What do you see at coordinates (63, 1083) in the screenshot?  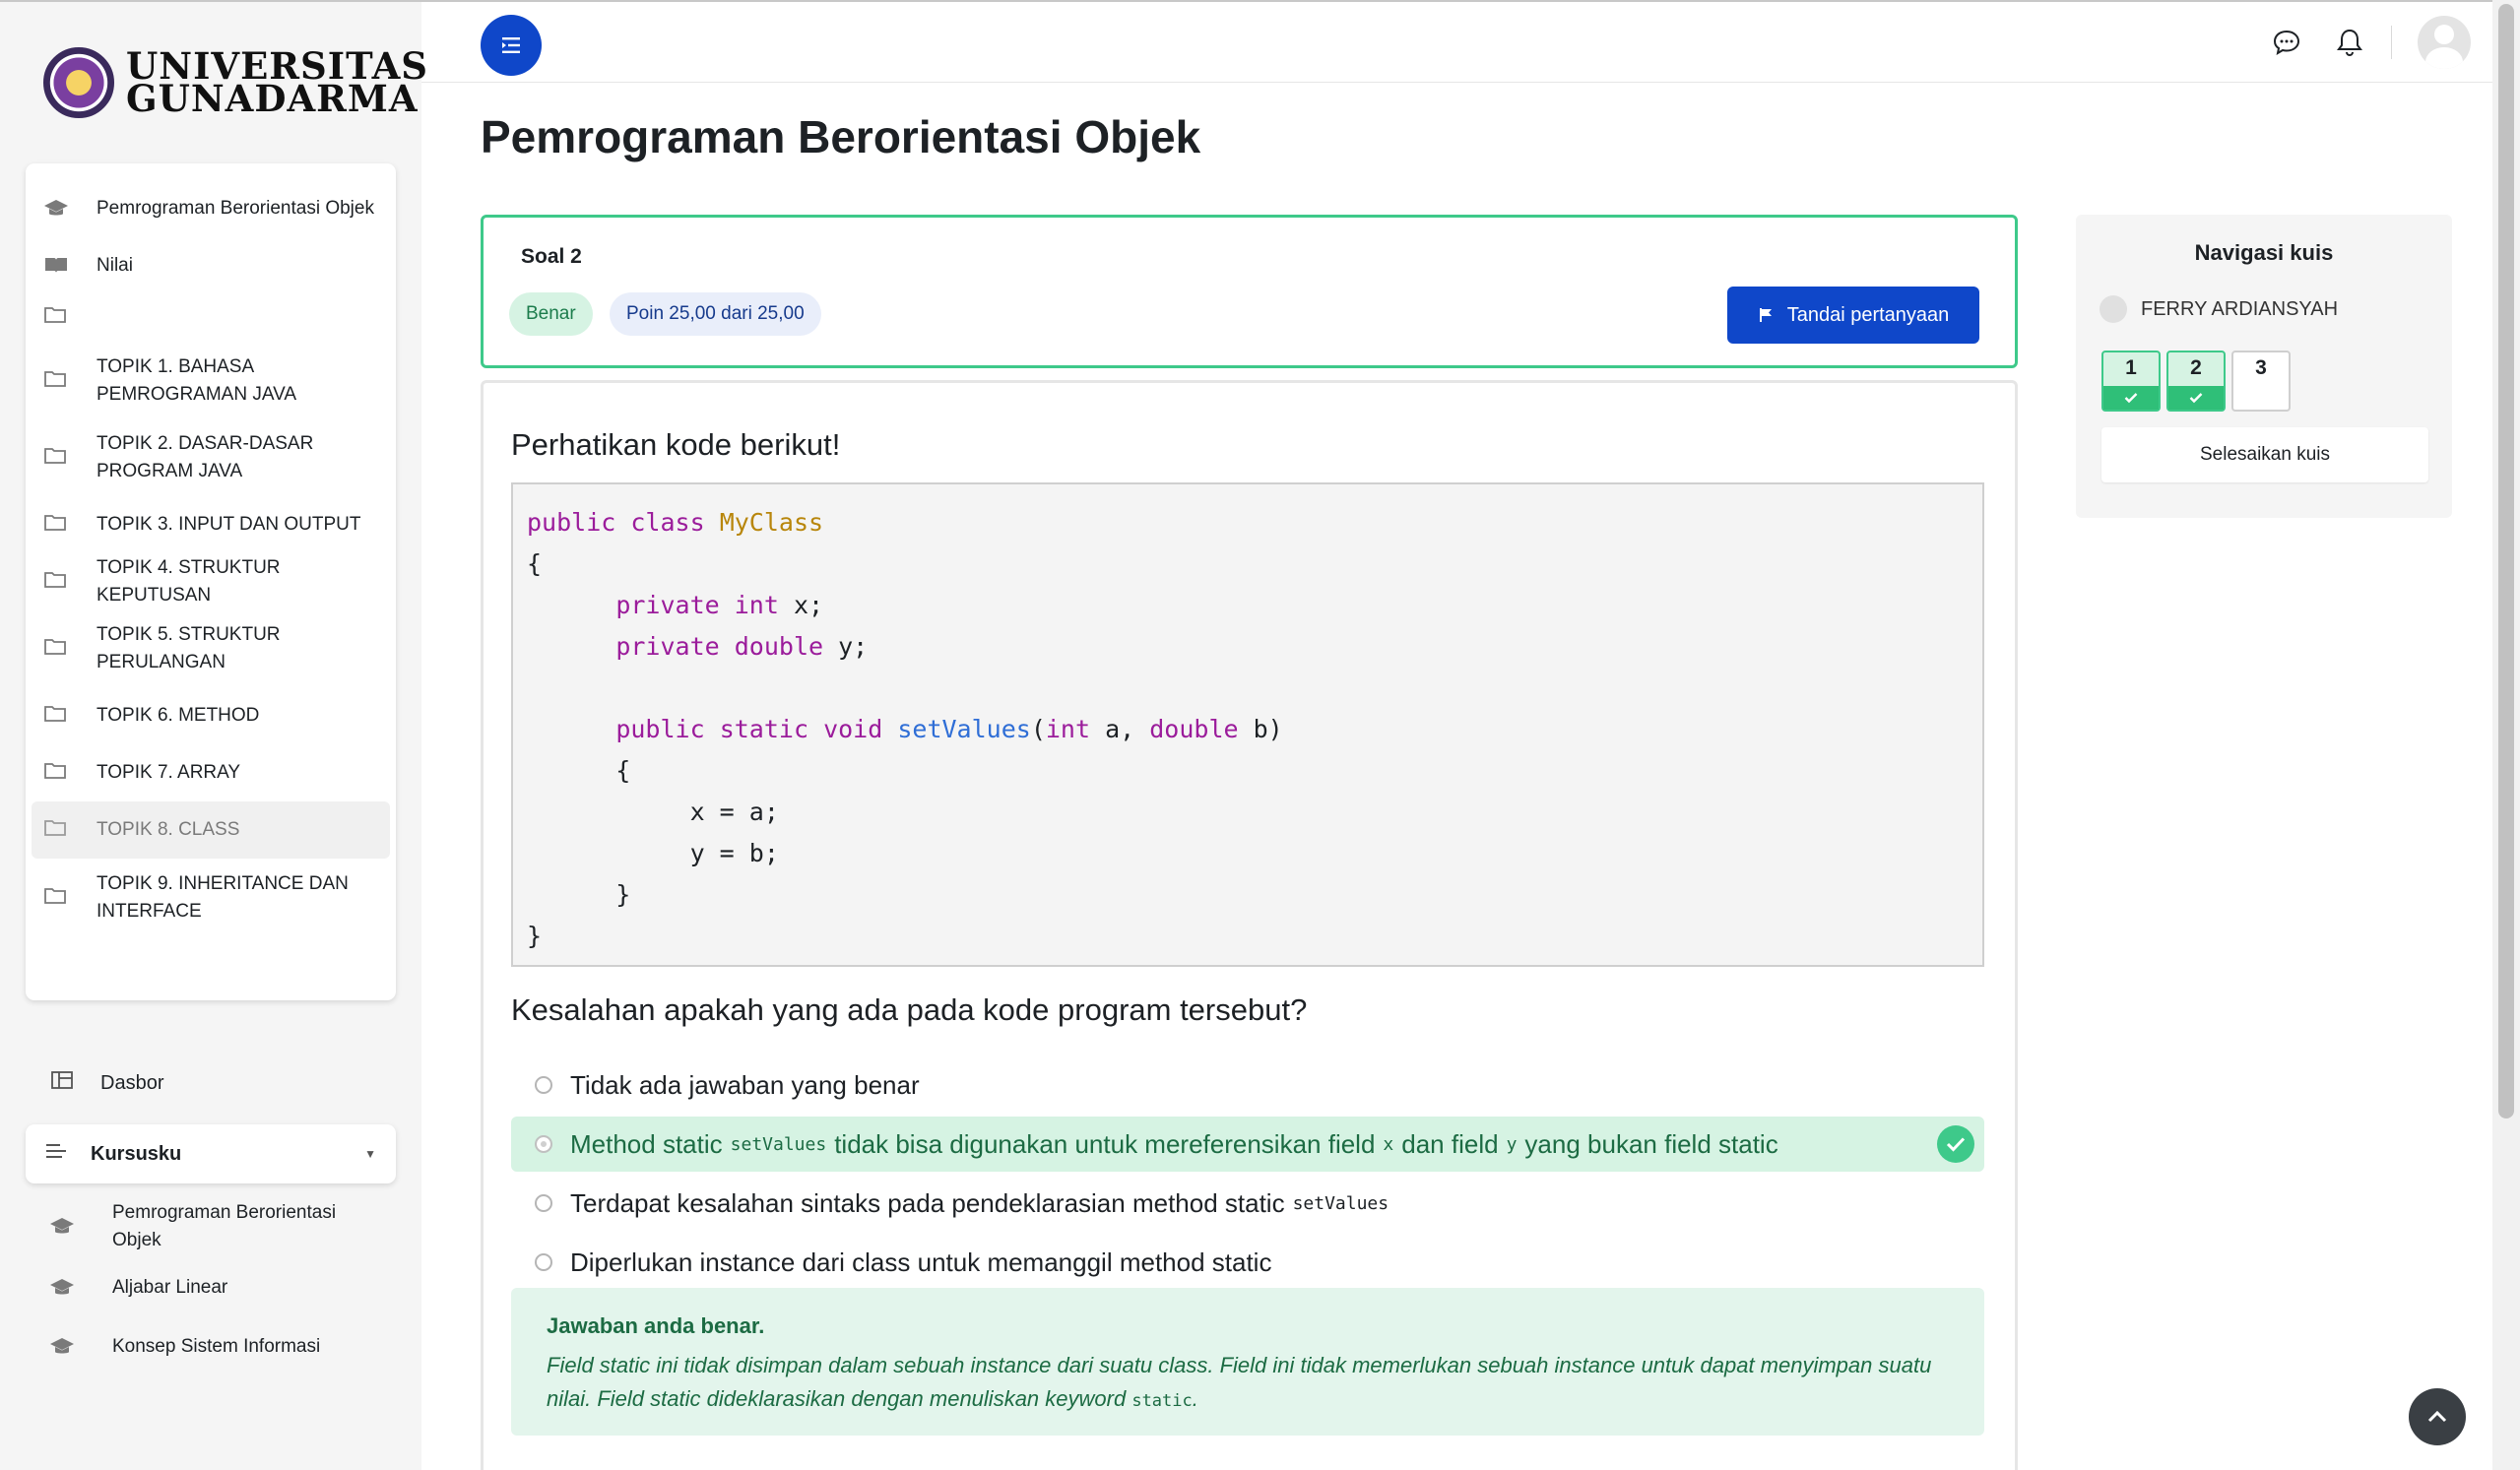 I see `dashboard-icon` at bounding box center [63, 1083].